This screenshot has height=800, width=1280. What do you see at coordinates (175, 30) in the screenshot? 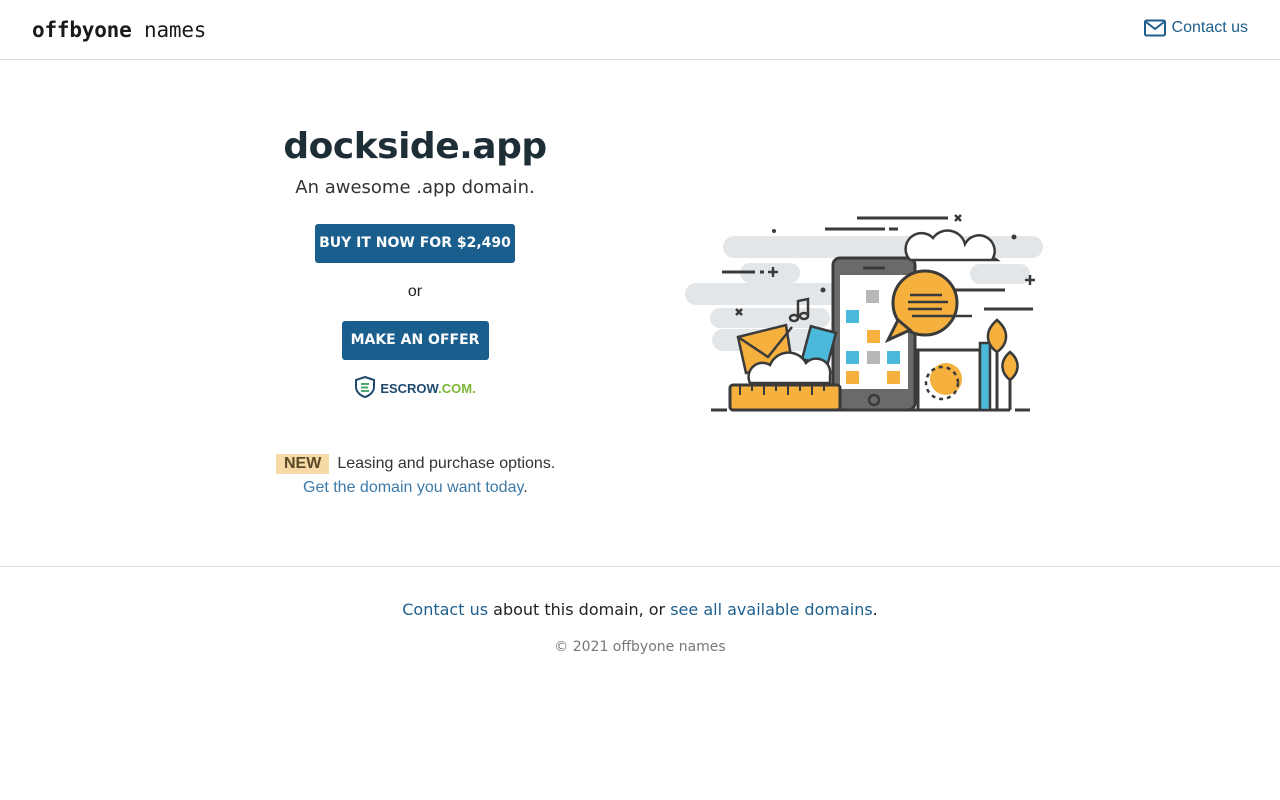
I see `logo-light-text: names` at bounding box center [175, 30].